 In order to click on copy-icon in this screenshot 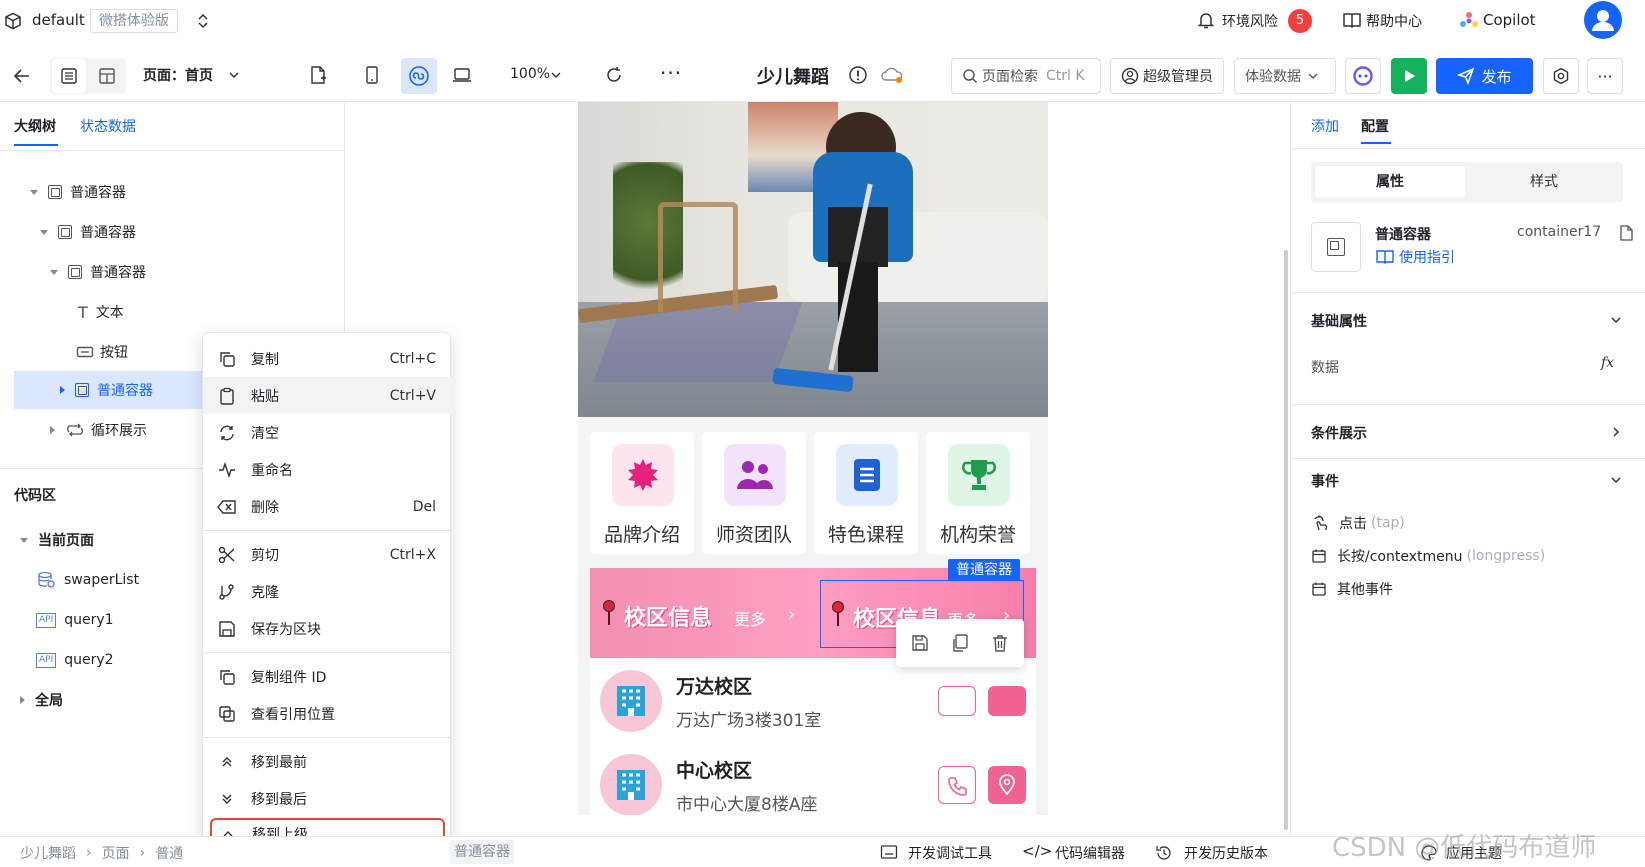, I will do `click(960, 643)`.